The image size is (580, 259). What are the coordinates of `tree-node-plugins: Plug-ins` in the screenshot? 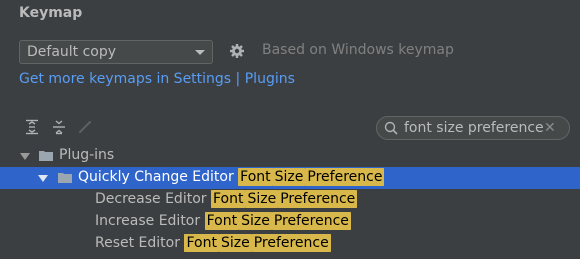 It's located at (290, 156).